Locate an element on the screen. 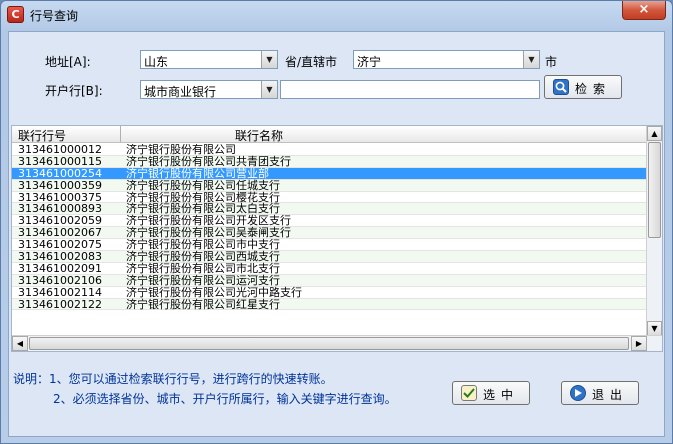 This screenshot has height=444, width=673. bank-type-value: 城市商业银行 is located at coordinates (180, 92).